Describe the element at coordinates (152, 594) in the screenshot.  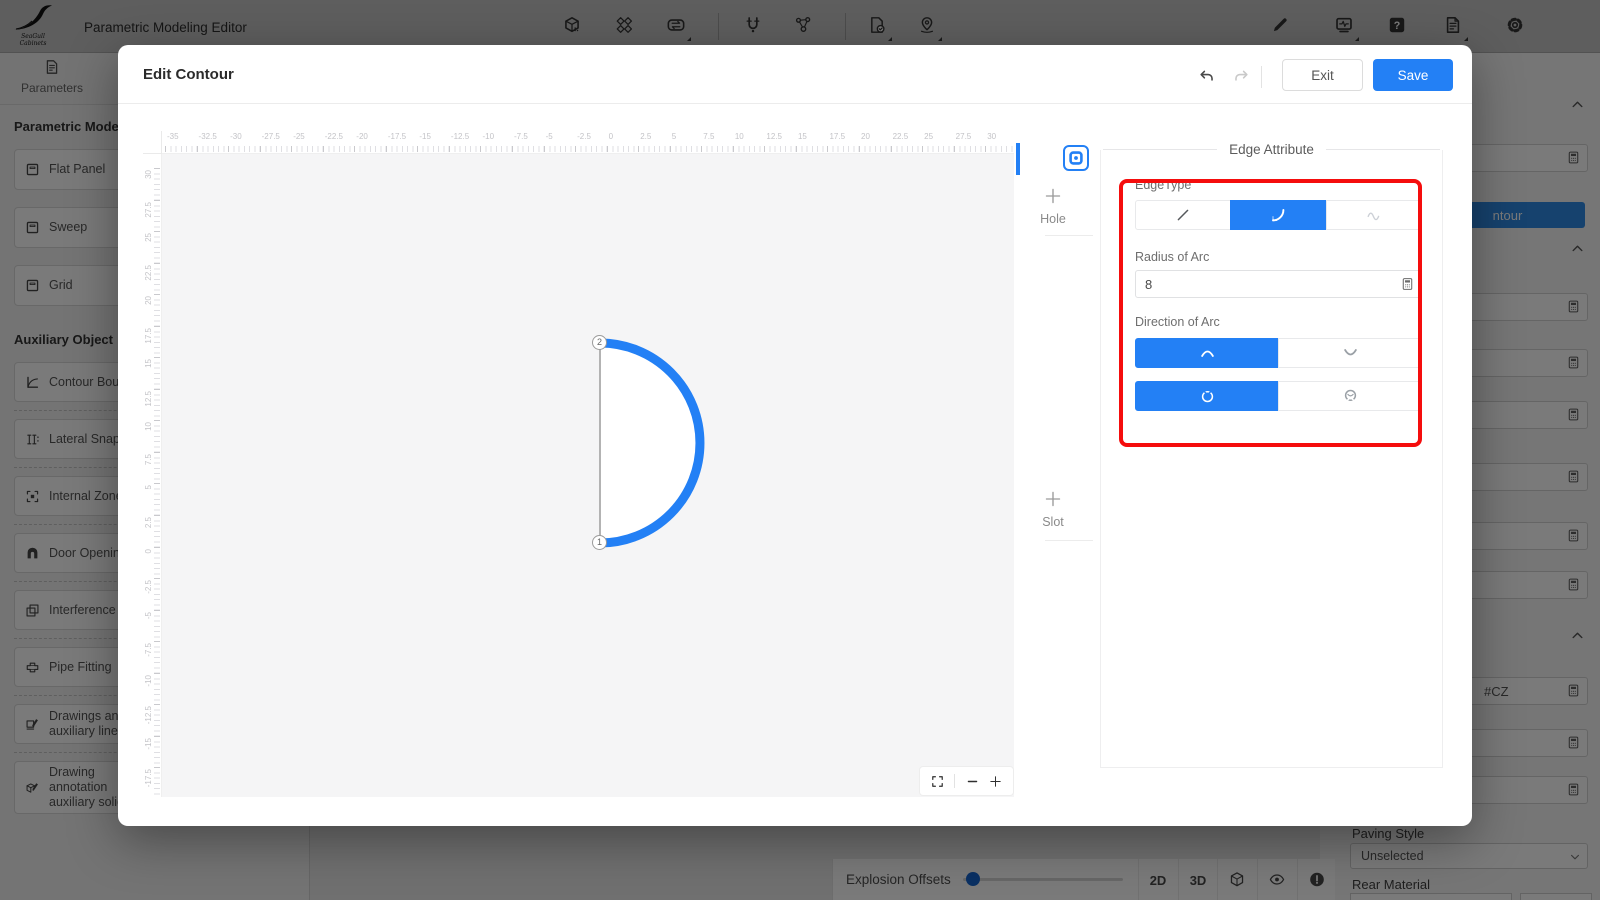
I see `v-ruler-tick: -2.5` at that location.